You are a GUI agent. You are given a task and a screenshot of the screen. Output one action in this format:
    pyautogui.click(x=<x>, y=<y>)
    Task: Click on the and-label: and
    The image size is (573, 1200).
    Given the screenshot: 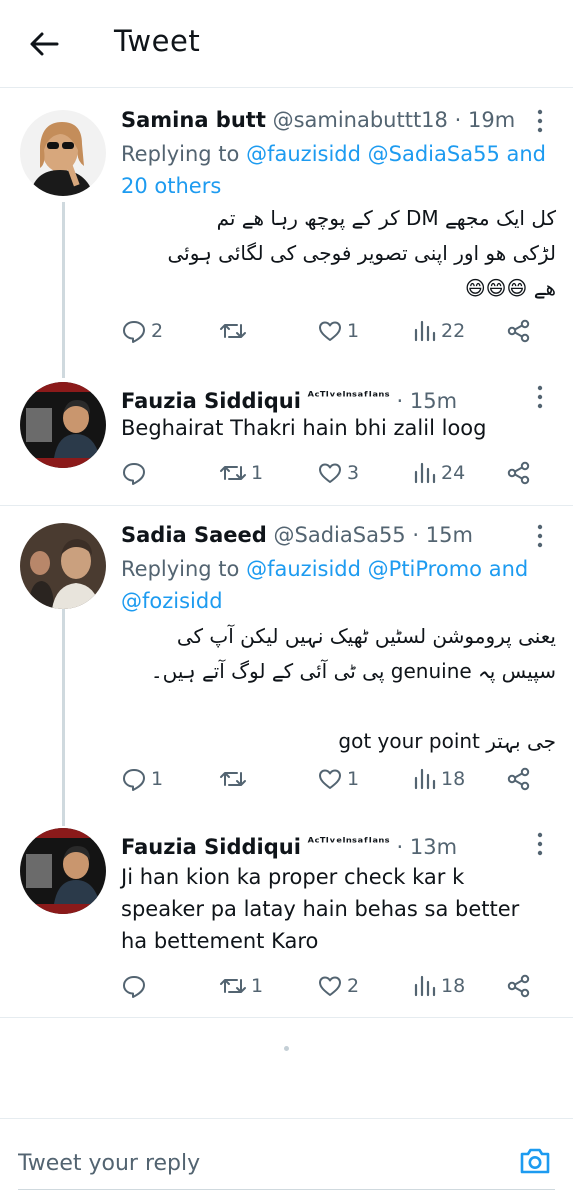 What is the action you would take?
    pyautogui.click(x=509, y=569)
    